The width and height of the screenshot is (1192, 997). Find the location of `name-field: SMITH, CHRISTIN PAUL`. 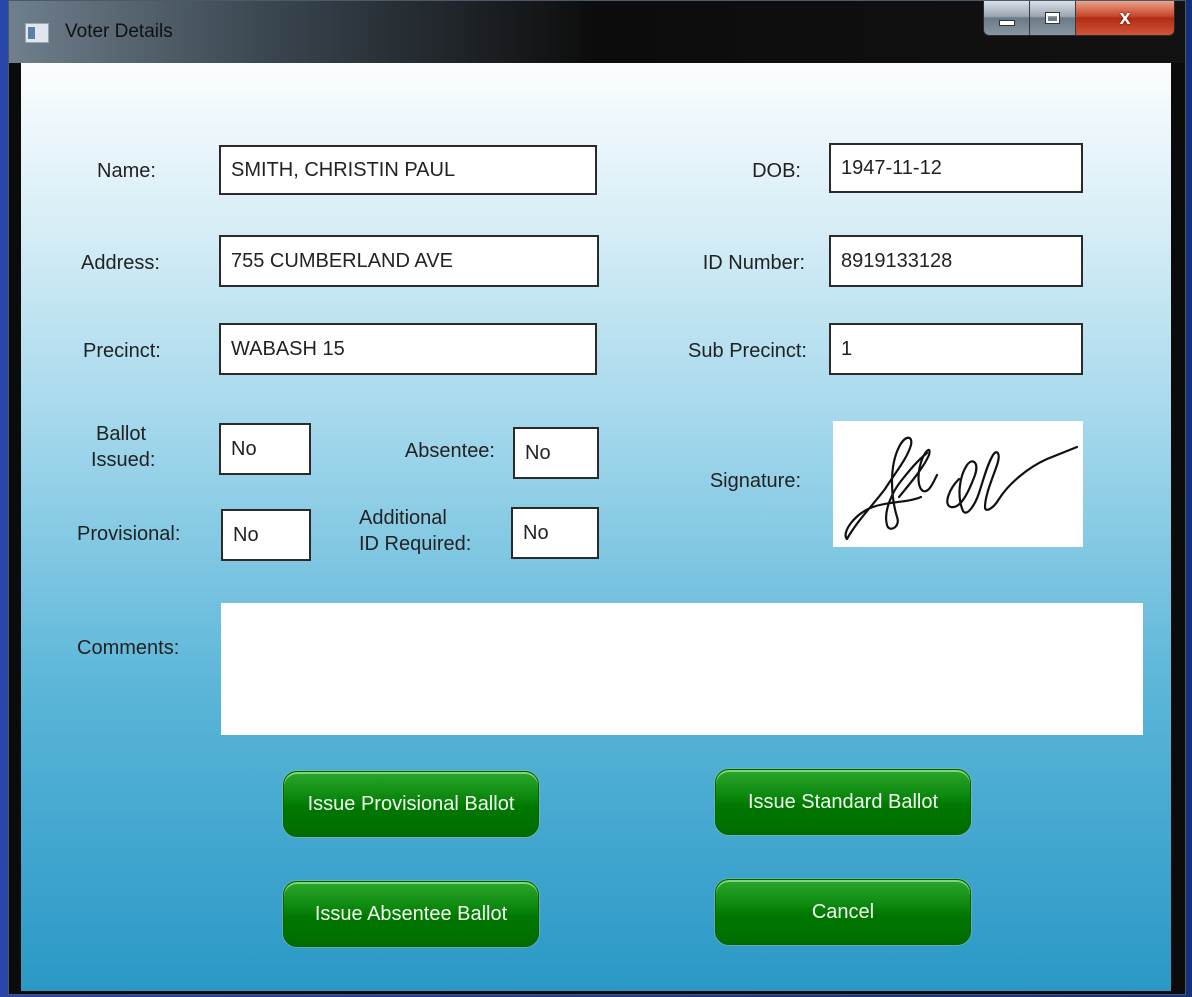

name-field: SMITH, CHRISTIN PAUL is located at coordinates (408, 170).